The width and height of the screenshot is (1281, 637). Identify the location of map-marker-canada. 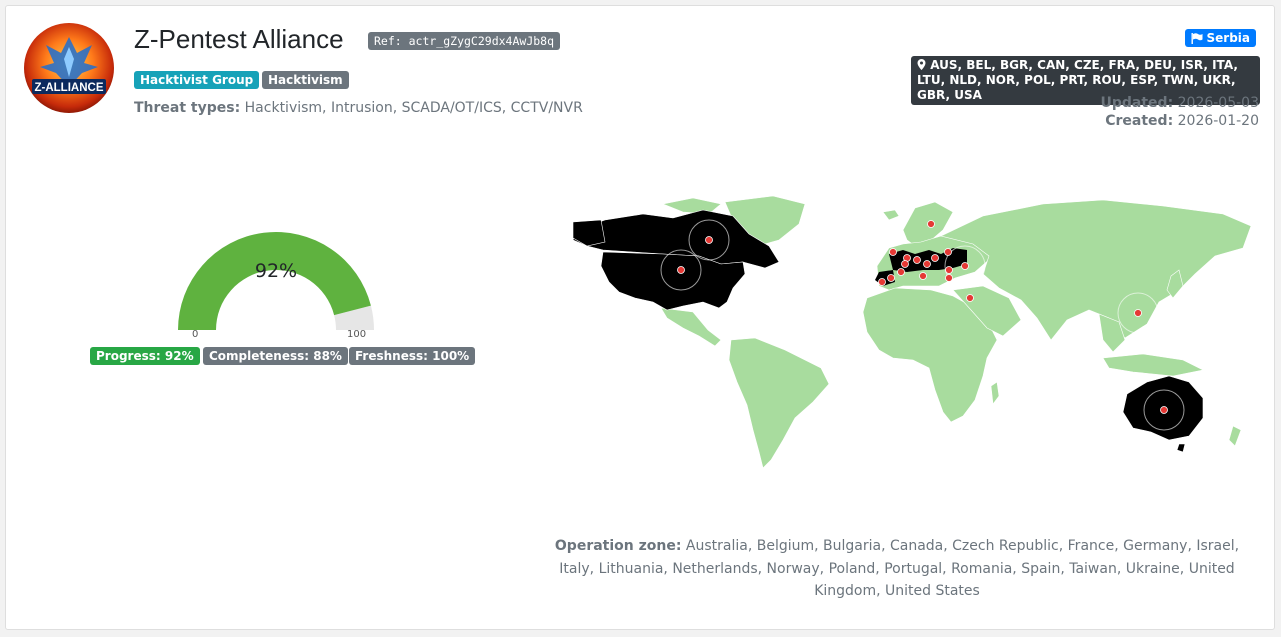
(709, 240).